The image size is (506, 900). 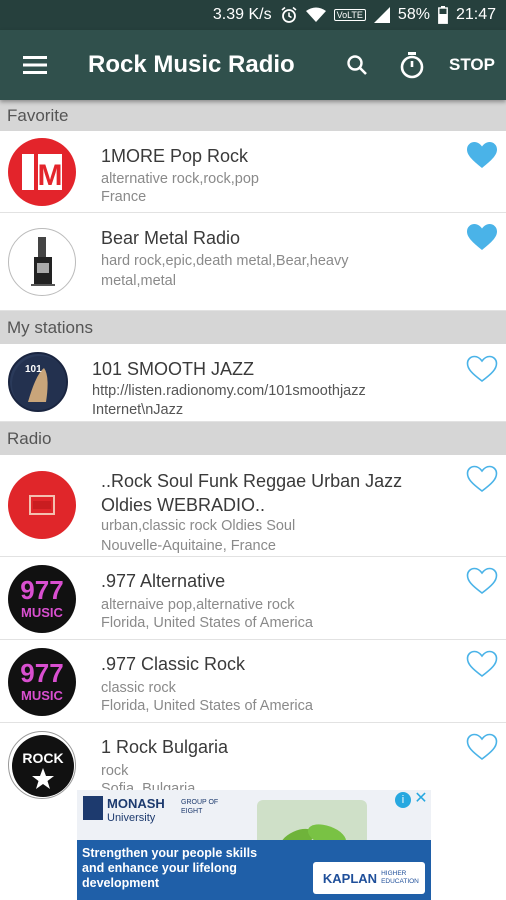 I want to click on station-tags: rock, so click(x=115, y=771).